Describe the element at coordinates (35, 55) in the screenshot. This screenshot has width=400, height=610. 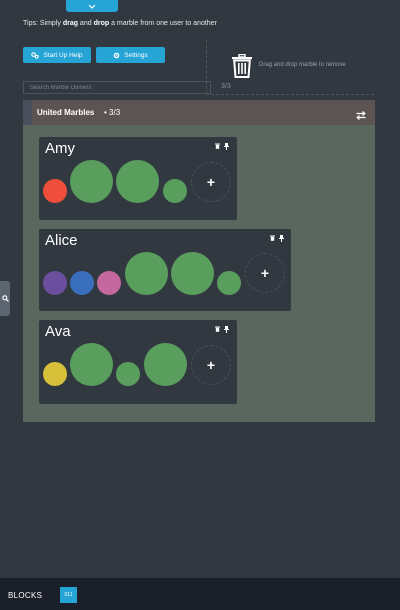
I see `gears-icon` at that location.